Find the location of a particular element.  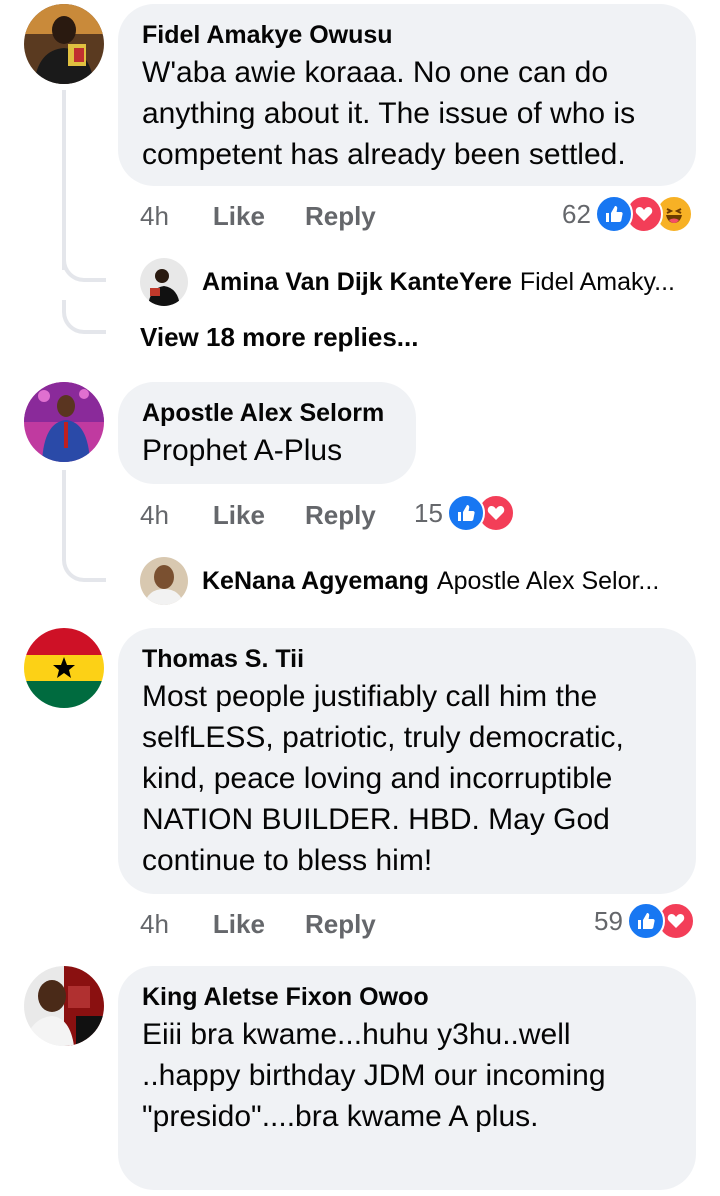

comment-bubble: Apostle Alex Selorm Prophet A-Plus is located at coordinates (267, 433).